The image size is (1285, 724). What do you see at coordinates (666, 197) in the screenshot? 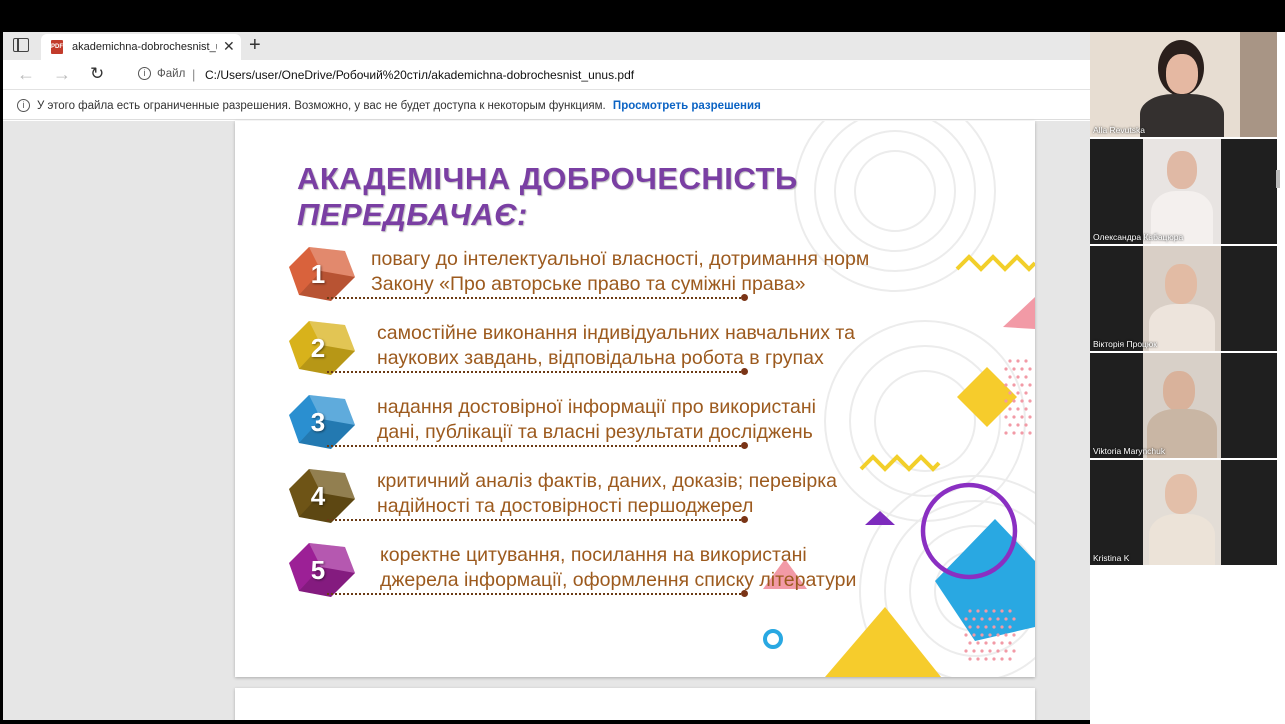
I see `slide-title: АКАДЕМІЧНА ДОБРОЧЕСНІСТЬ ПЕРЕДБАЧАЄ:` at bounding box center [666, 197].